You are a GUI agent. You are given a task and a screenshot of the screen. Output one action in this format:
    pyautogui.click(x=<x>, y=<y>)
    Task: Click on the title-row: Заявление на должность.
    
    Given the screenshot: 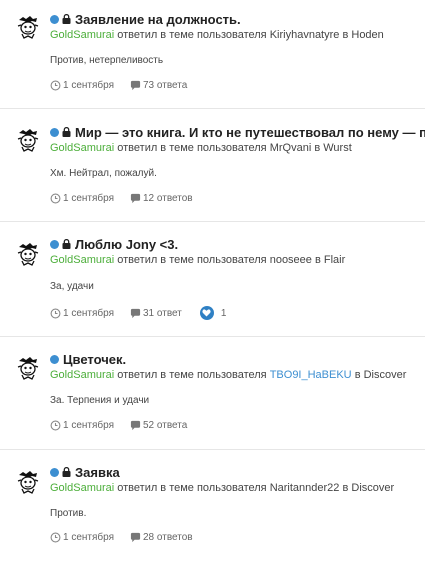 What is the action you would take?
    pyautogui.click(x=237, y=19)
    